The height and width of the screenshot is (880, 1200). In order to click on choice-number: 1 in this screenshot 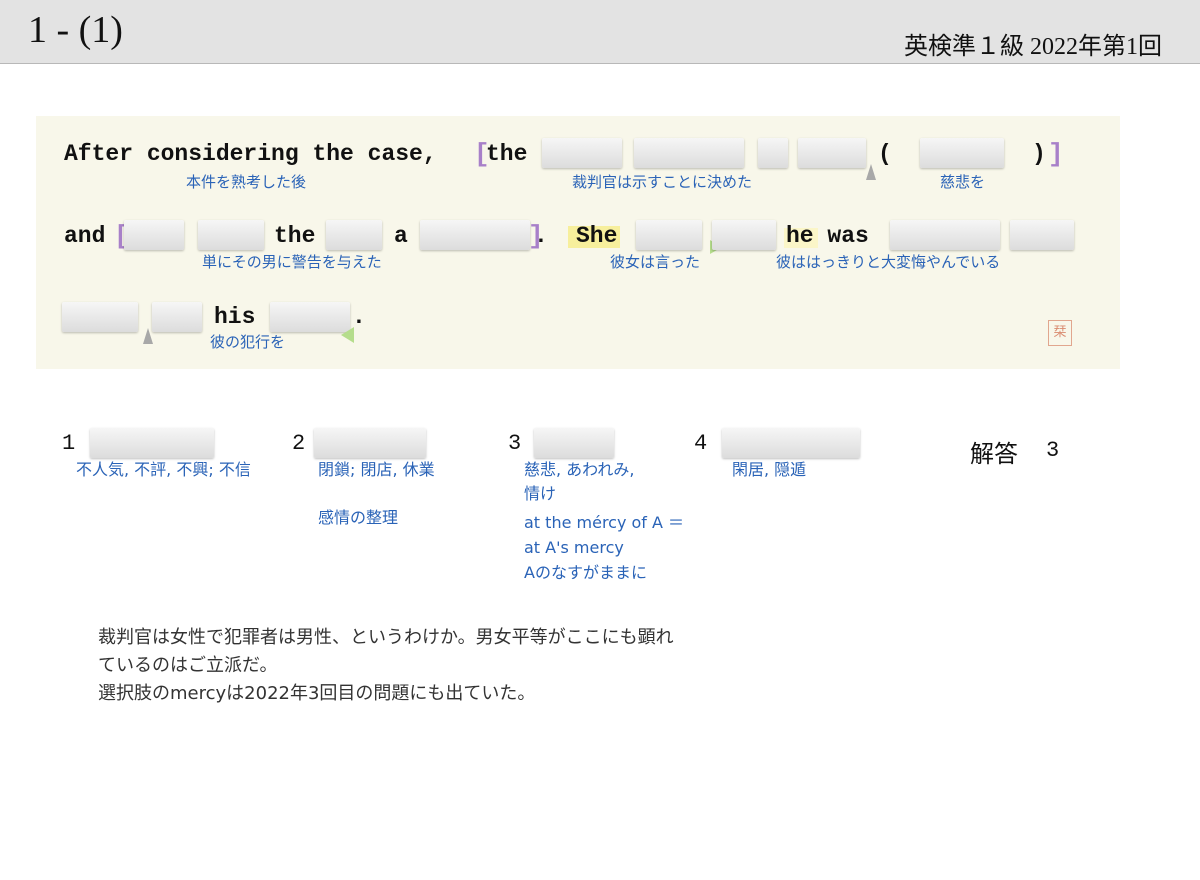, I will do `click(69, 443)`.